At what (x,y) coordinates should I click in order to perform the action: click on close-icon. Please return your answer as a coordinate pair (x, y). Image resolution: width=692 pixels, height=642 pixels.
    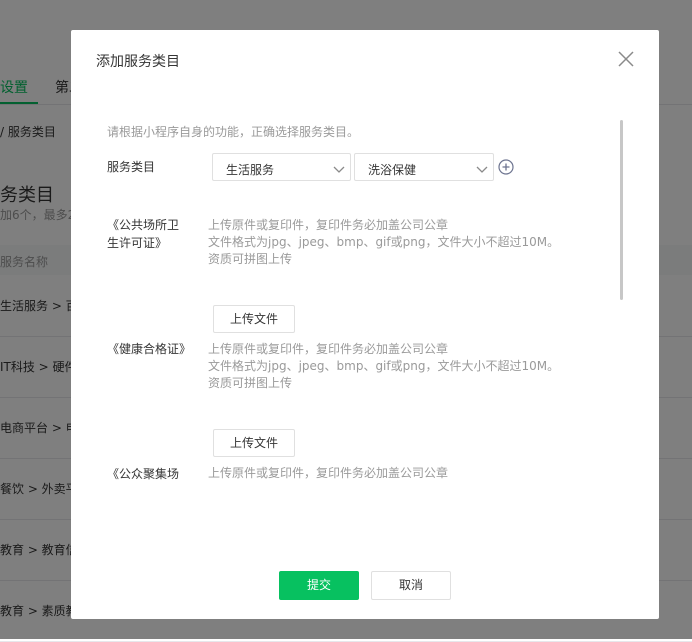
    Looking at the image, I should click on (626, 59).